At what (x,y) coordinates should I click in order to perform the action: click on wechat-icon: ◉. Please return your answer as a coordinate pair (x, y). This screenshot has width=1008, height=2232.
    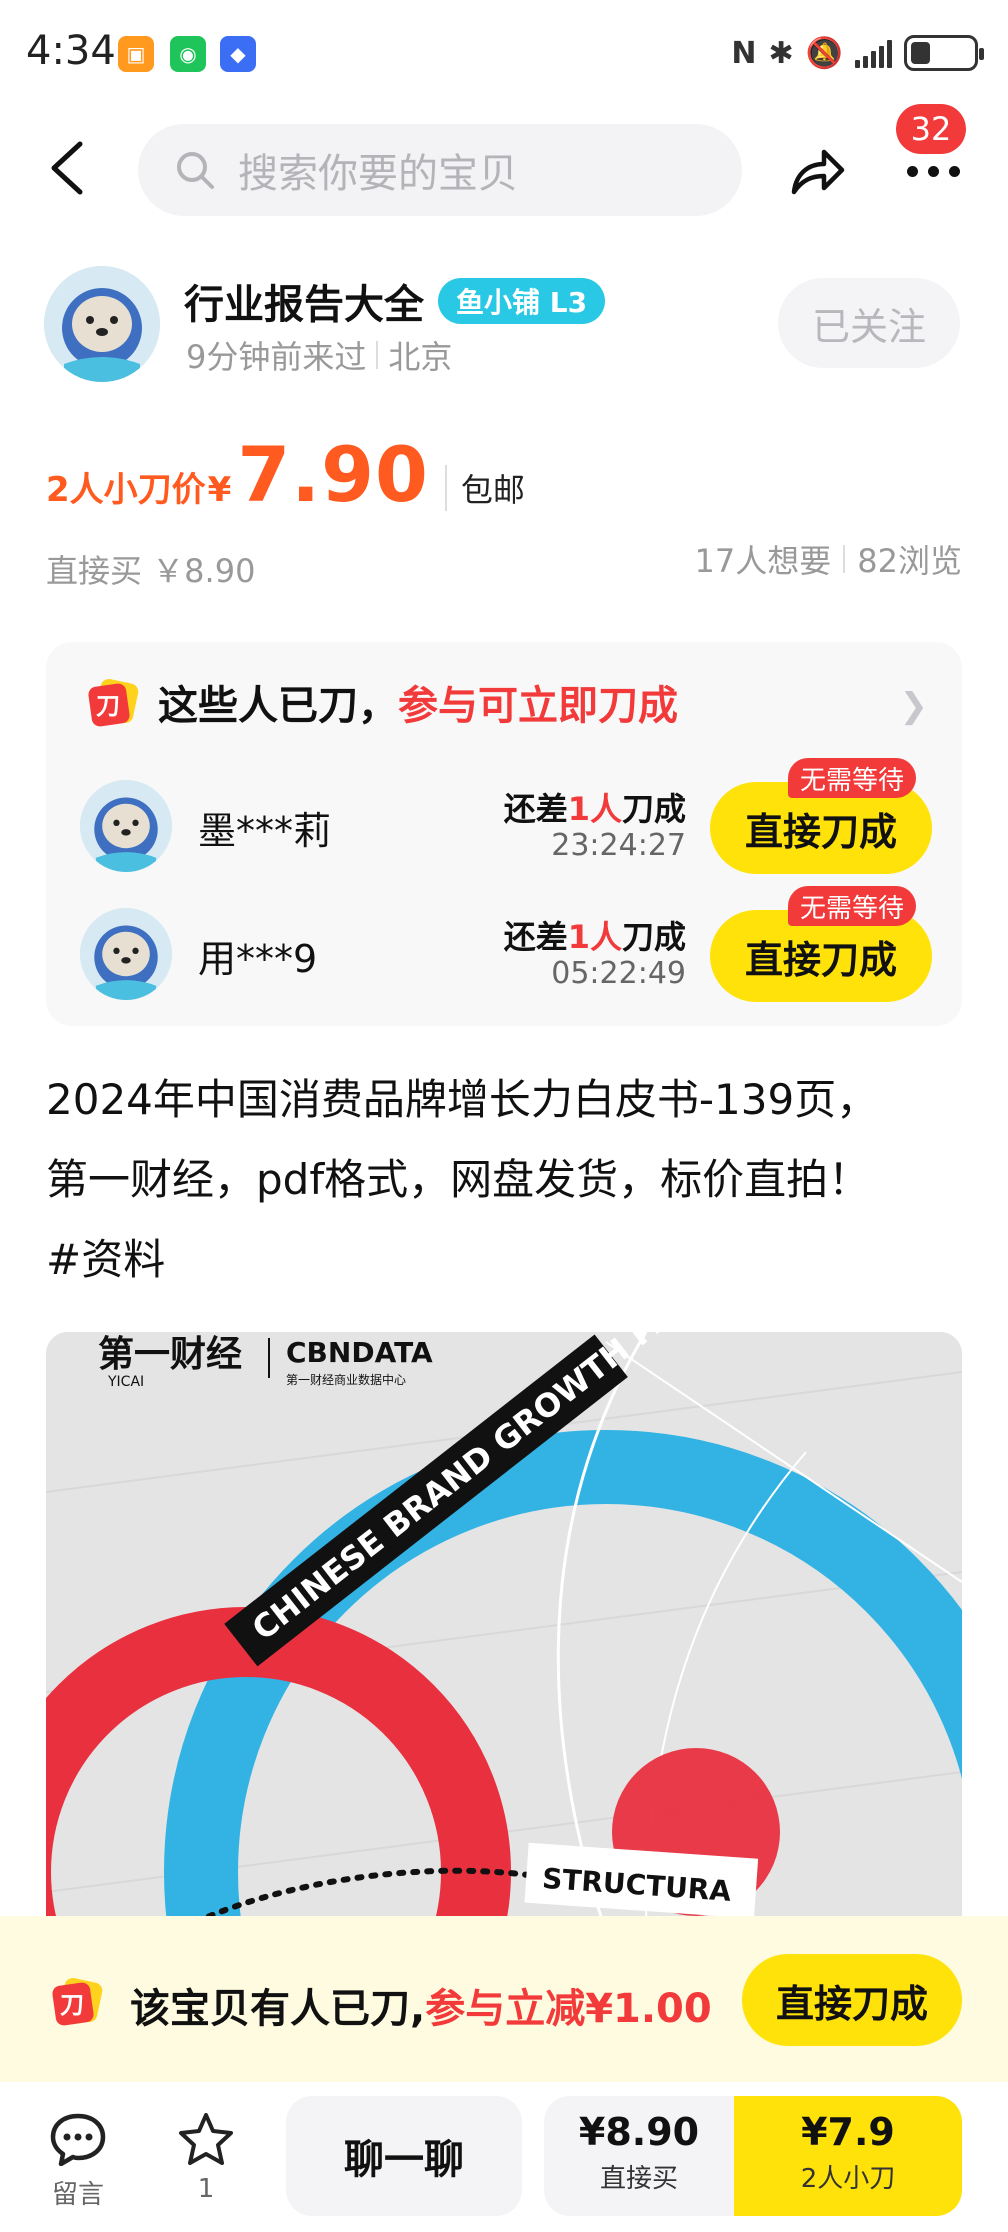
    Looking at the image, I should click on (188, 54).